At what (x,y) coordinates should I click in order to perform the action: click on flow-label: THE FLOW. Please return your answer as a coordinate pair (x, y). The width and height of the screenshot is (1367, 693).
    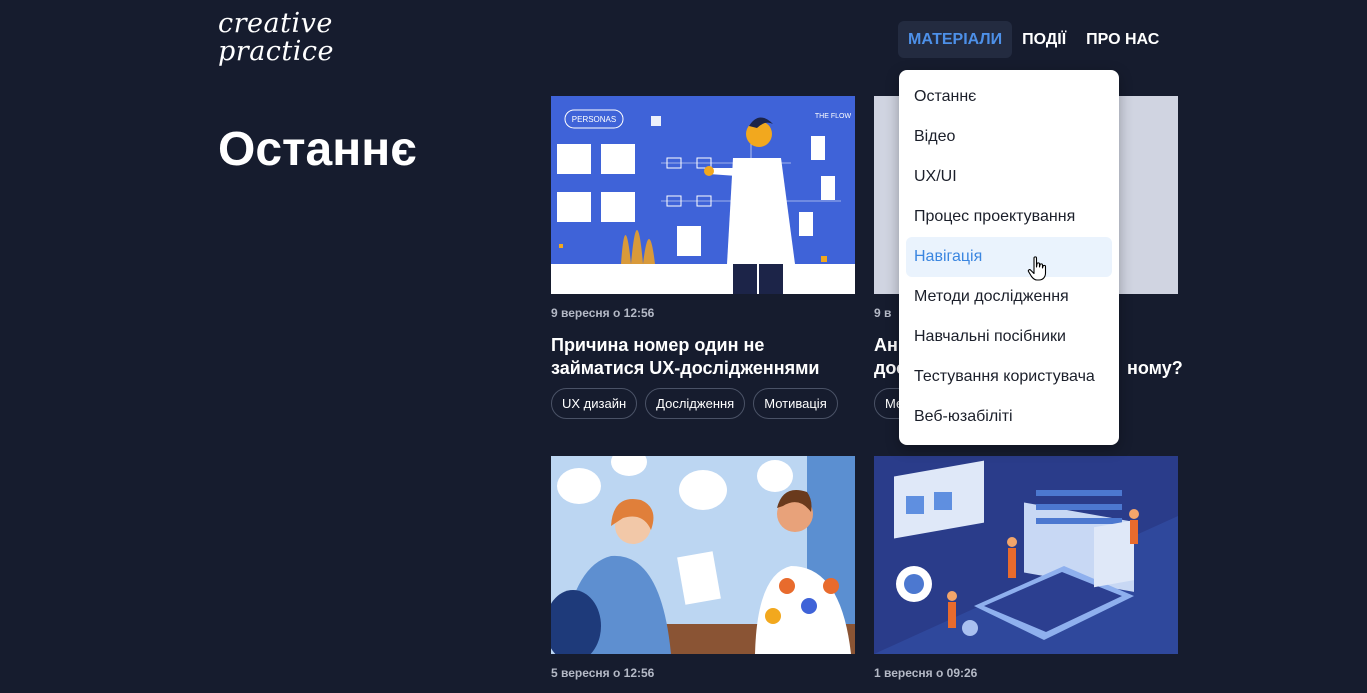
    Looking at the image, I should click on (833, 116).